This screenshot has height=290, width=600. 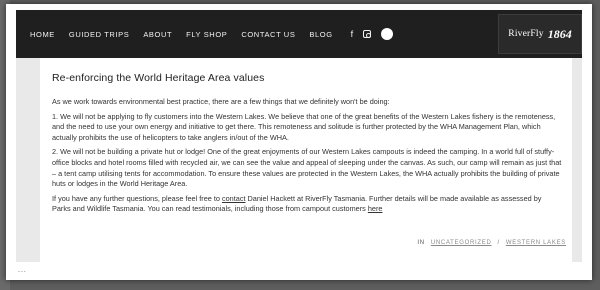 I want to click on facebook-icon: f, so click(x=352, y=34).